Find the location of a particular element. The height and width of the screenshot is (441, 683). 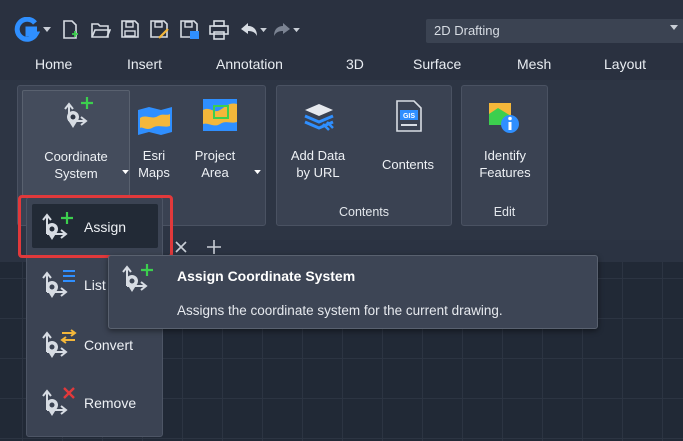

list-coordinate-icon is located at coordinates (58, 284).